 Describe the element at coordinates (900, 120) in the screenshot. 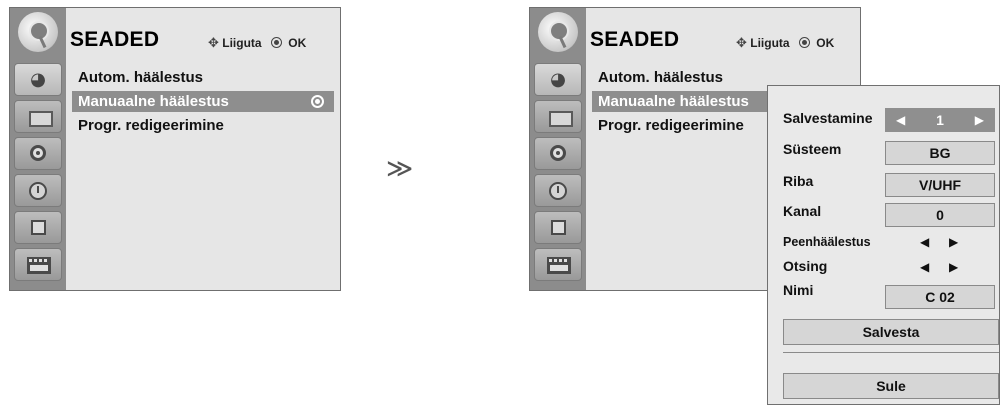

I see `arrow-left-icon: ◀` at that location.